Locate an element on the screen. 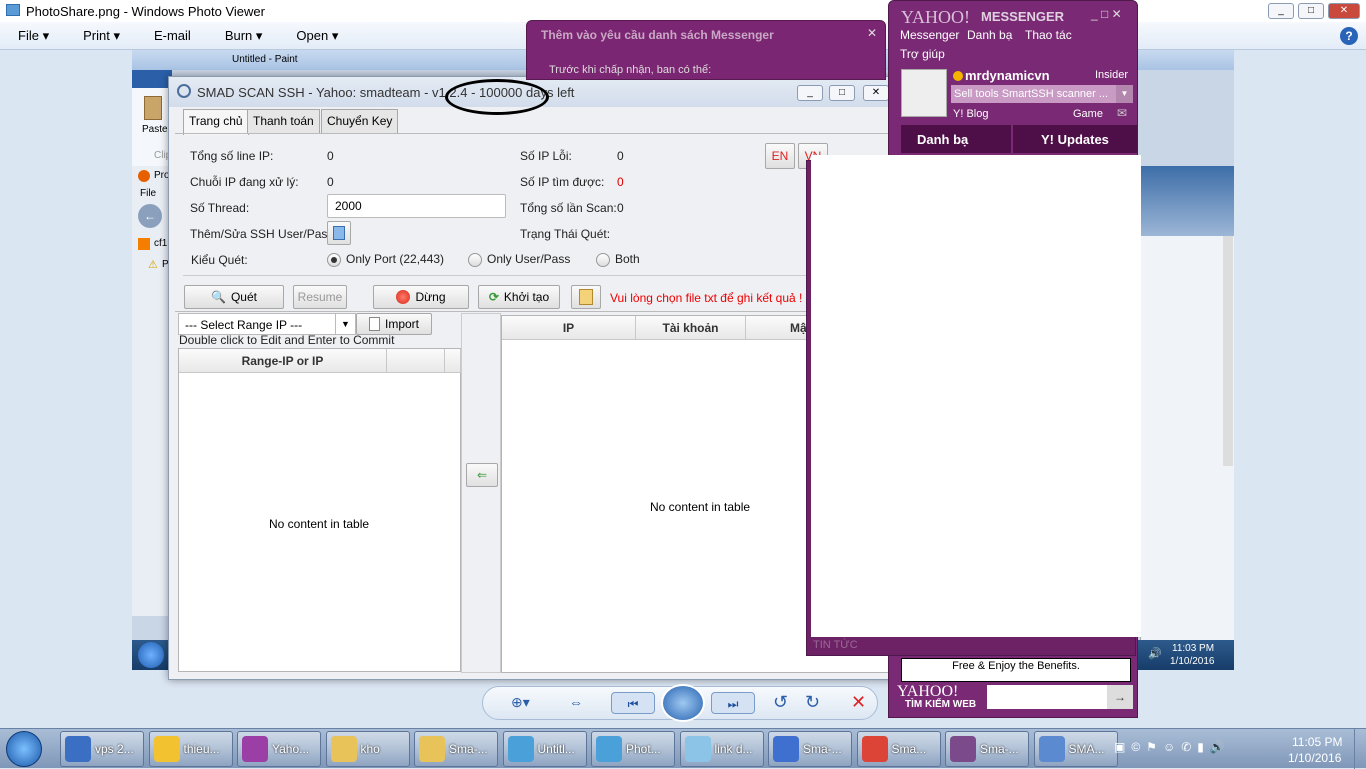 This screenshot has width=1366, height=769. clock-time: 11:05 PM is located at coordinates (1317, 742).